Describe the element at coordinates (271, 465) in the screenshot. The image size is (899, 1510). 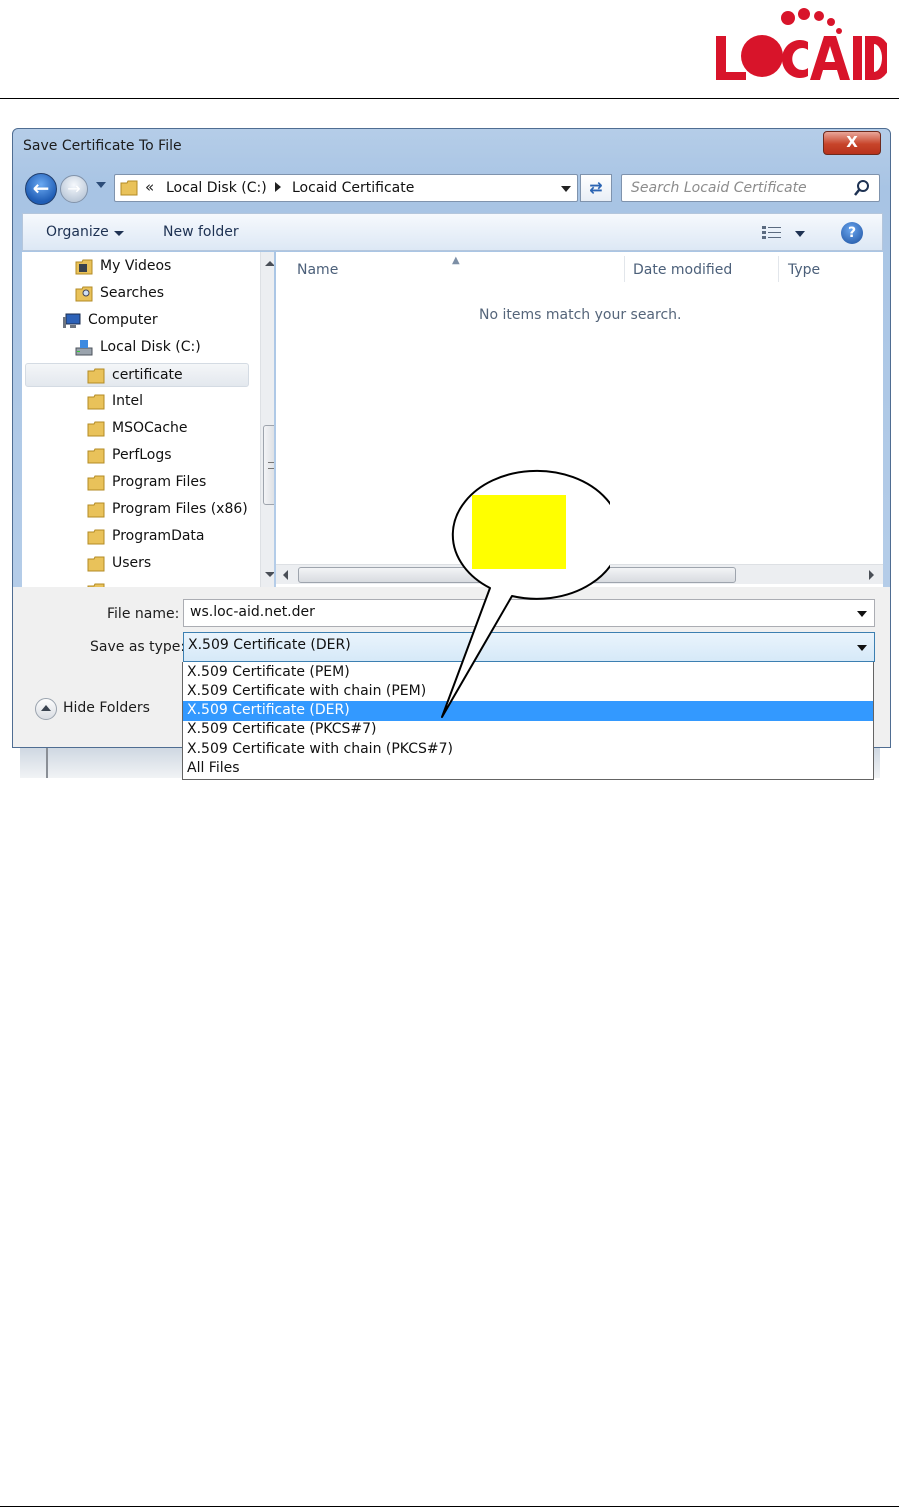
I see `grip-icon` at that location.